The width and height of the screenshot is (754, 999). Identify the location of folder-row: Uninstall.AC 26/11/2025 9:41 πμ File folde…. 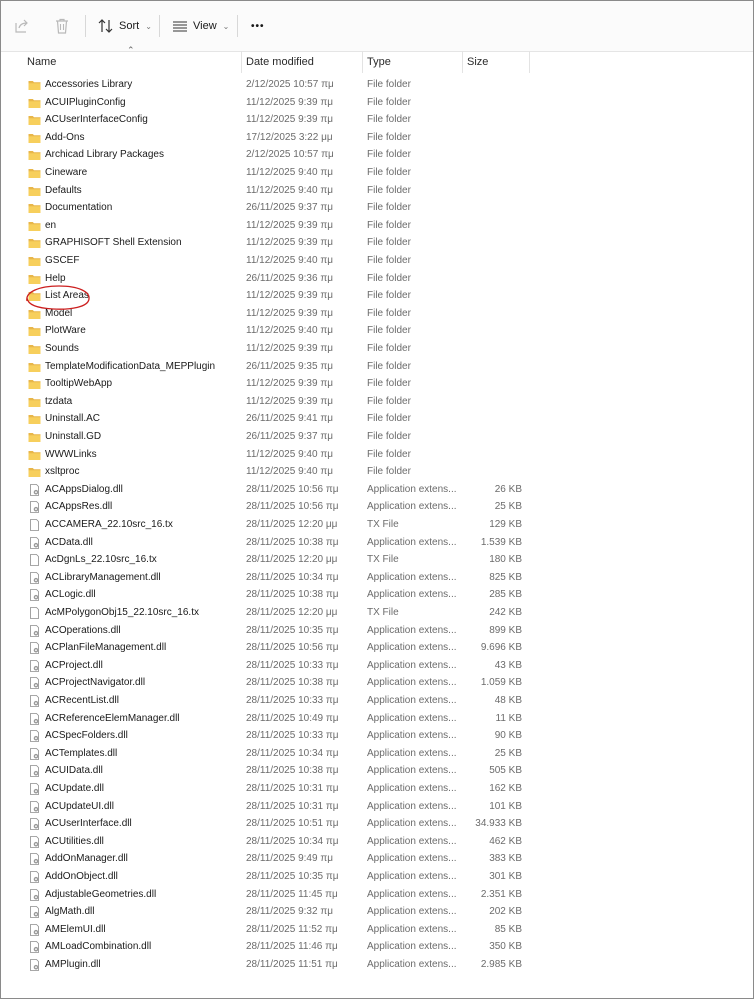
(377, 419).